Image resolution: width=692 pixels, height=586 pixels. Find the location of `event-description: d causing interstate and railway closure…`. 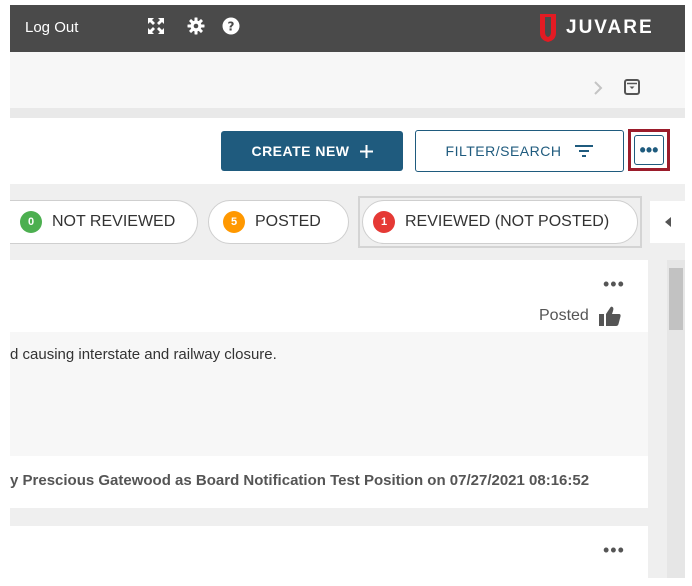

event-description: d causing interstate and railway closure… is located at coordinates (143, 354).